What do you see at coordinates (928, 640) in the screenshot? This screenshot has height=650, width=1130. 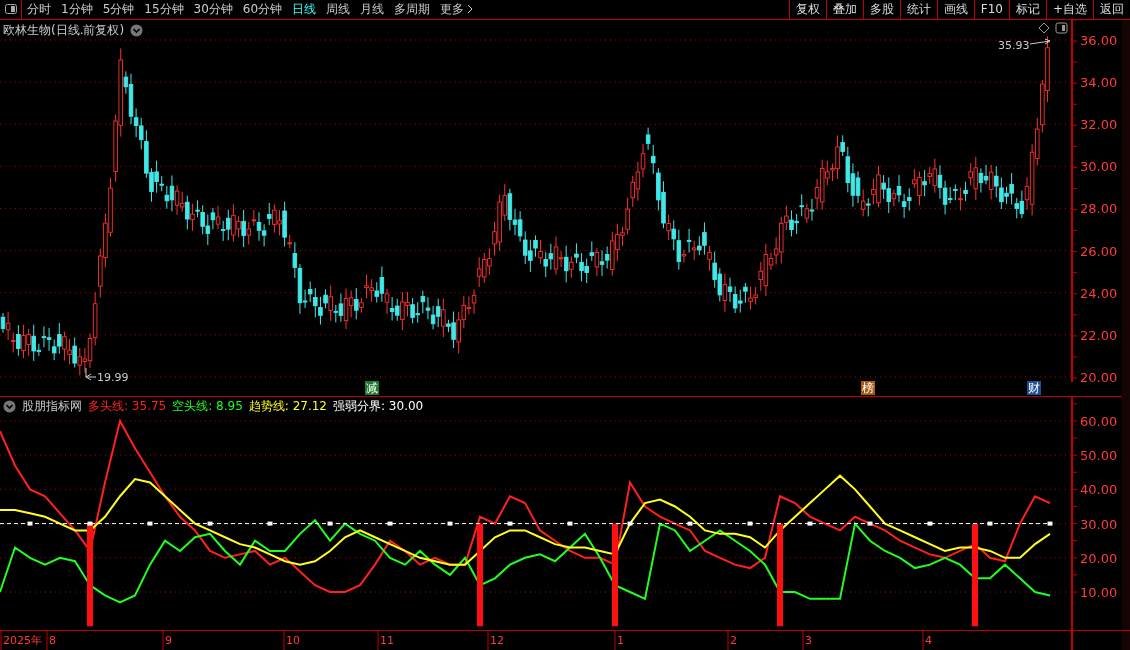 I see `date-axis-label: 4` at bounding box center [928, 640].